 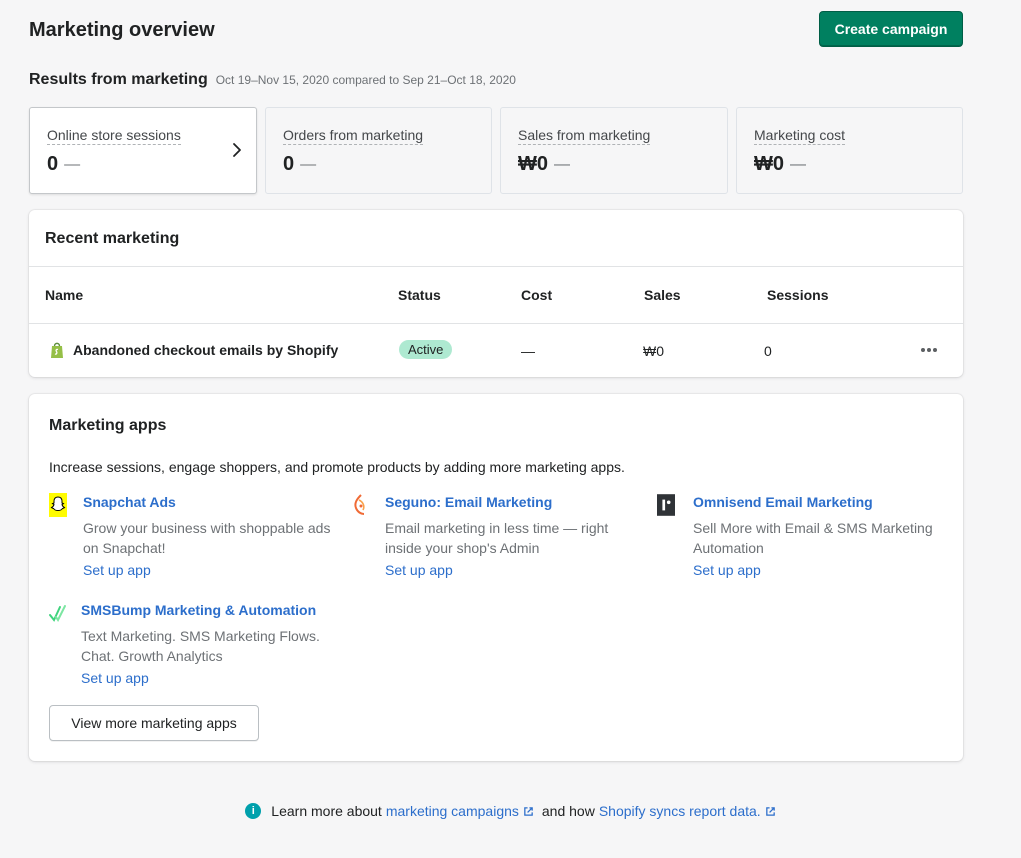 I want to click on report-sync-link: Shopify syncs report data., so click(x=687, y=811).